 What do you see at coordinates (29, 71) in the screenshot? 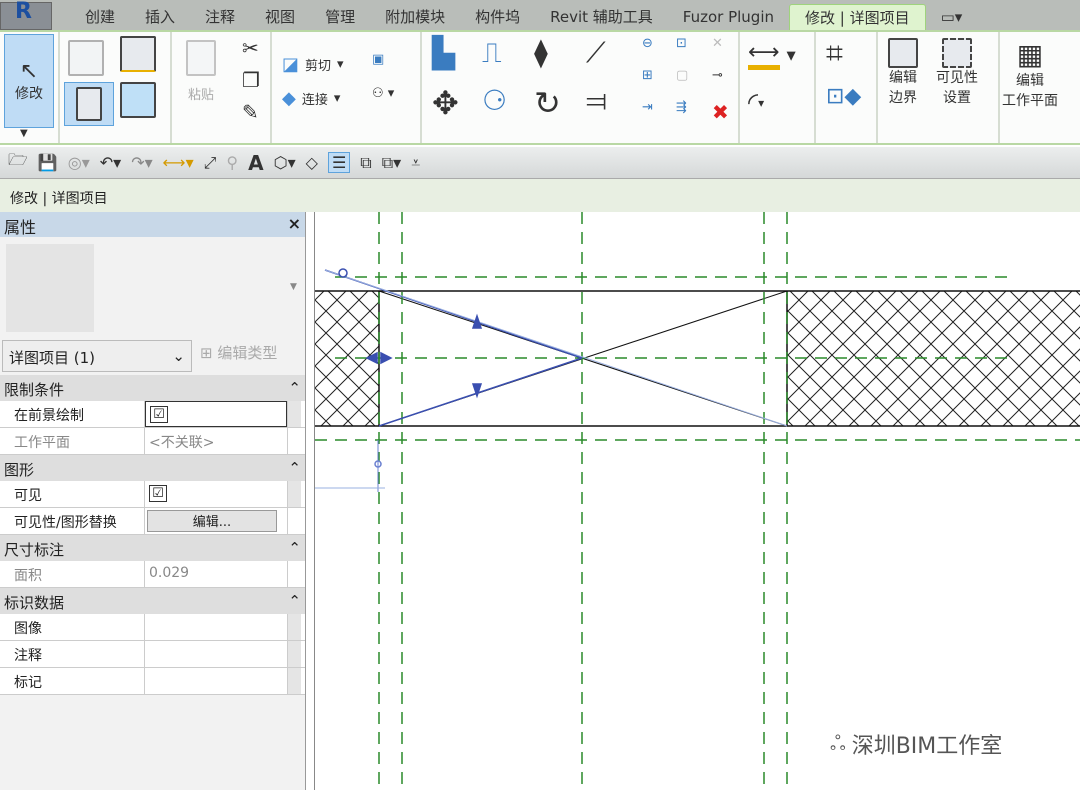
I see `cursor-icon: ↖` at bounding box center [29, 71].